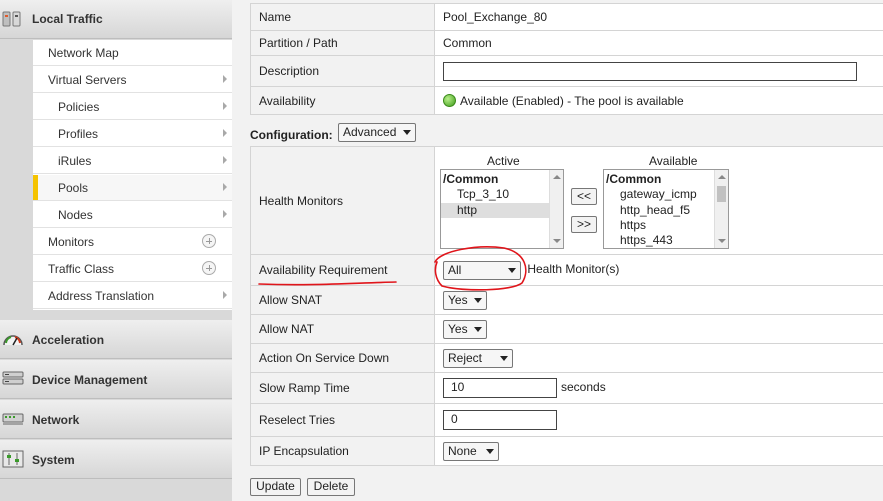 Image resolution: width=883 pixels, height=501 pixels. I want to click on sidebar-item-virtual-servers: Virtual Servers, so click(132, 80).